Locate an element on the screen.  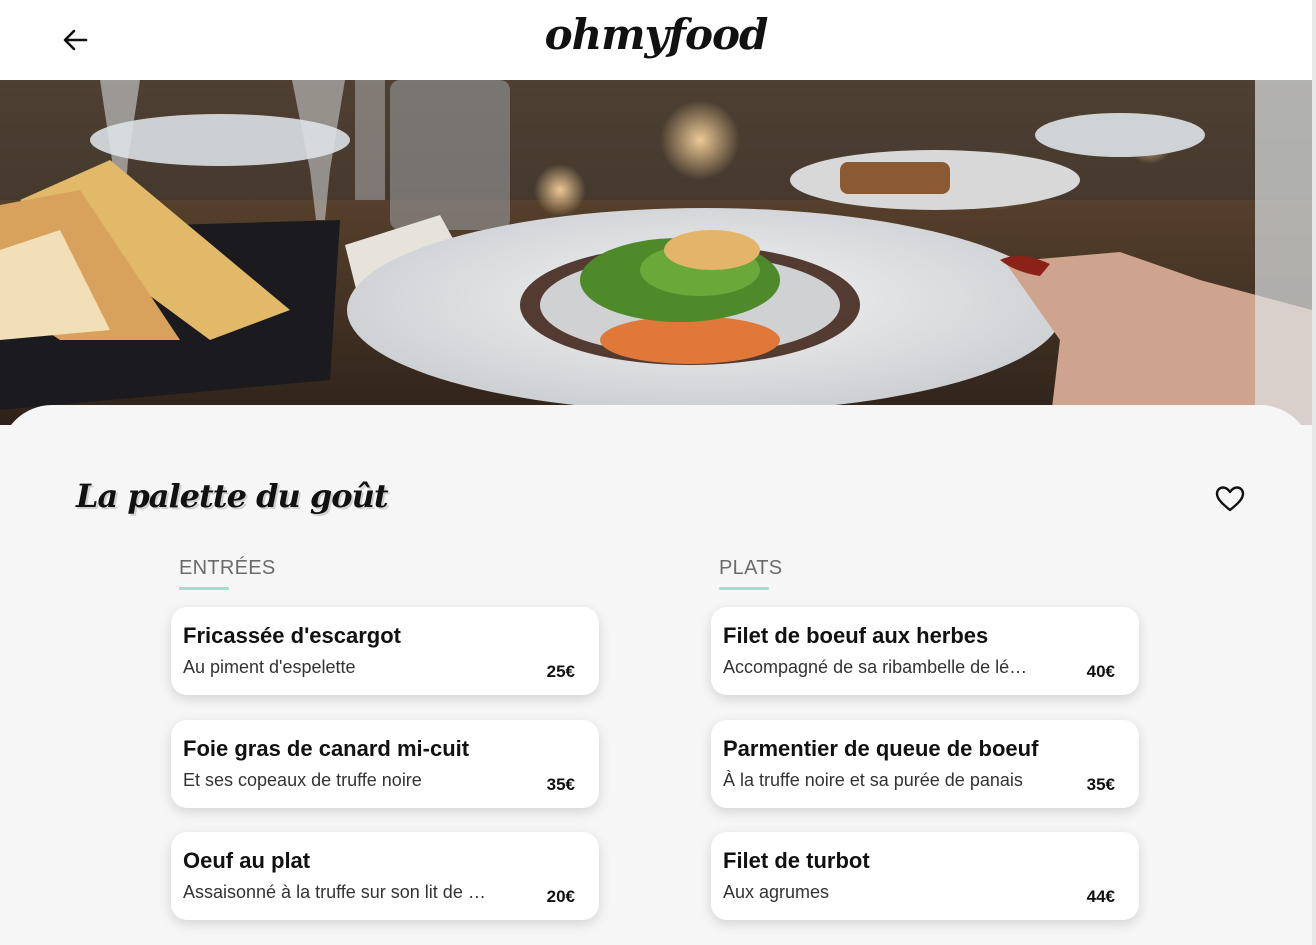
dish-price: 20€ is located at coordinates (560, 896).